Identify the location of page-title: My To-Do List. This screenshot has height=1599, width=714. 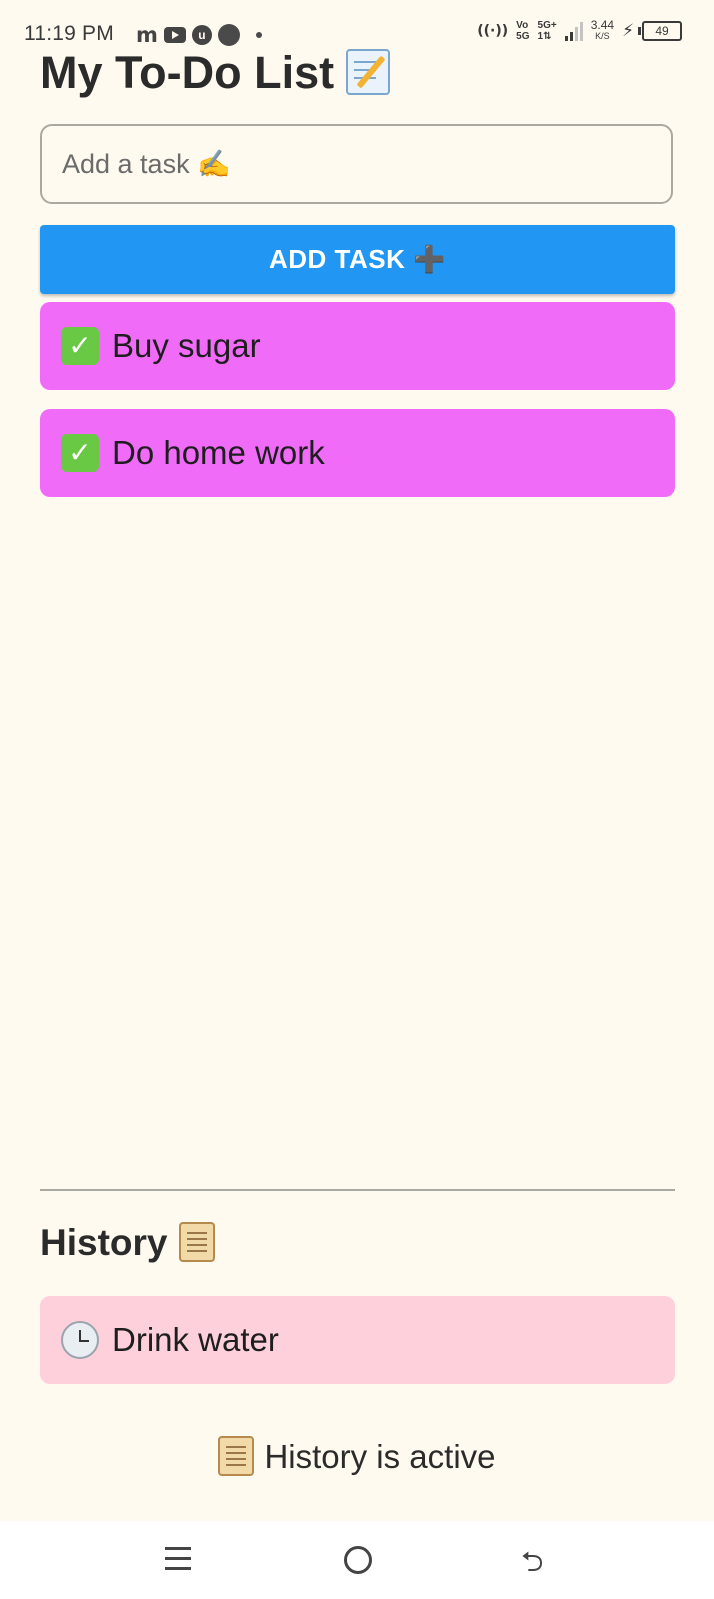
(215, 73).